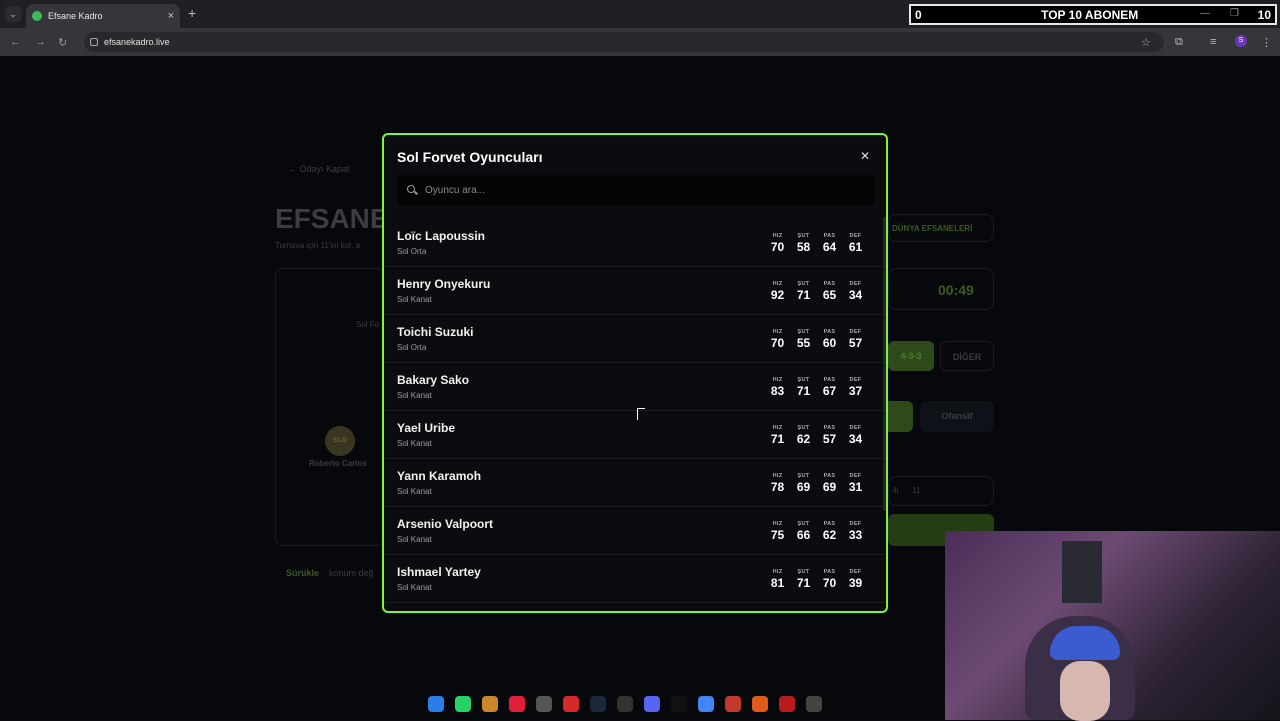 The height and width of the screenshot is (721, 1280). Describe the element at coordinates (652, 704) in the screenshot. I see `discord-icon` at that location.